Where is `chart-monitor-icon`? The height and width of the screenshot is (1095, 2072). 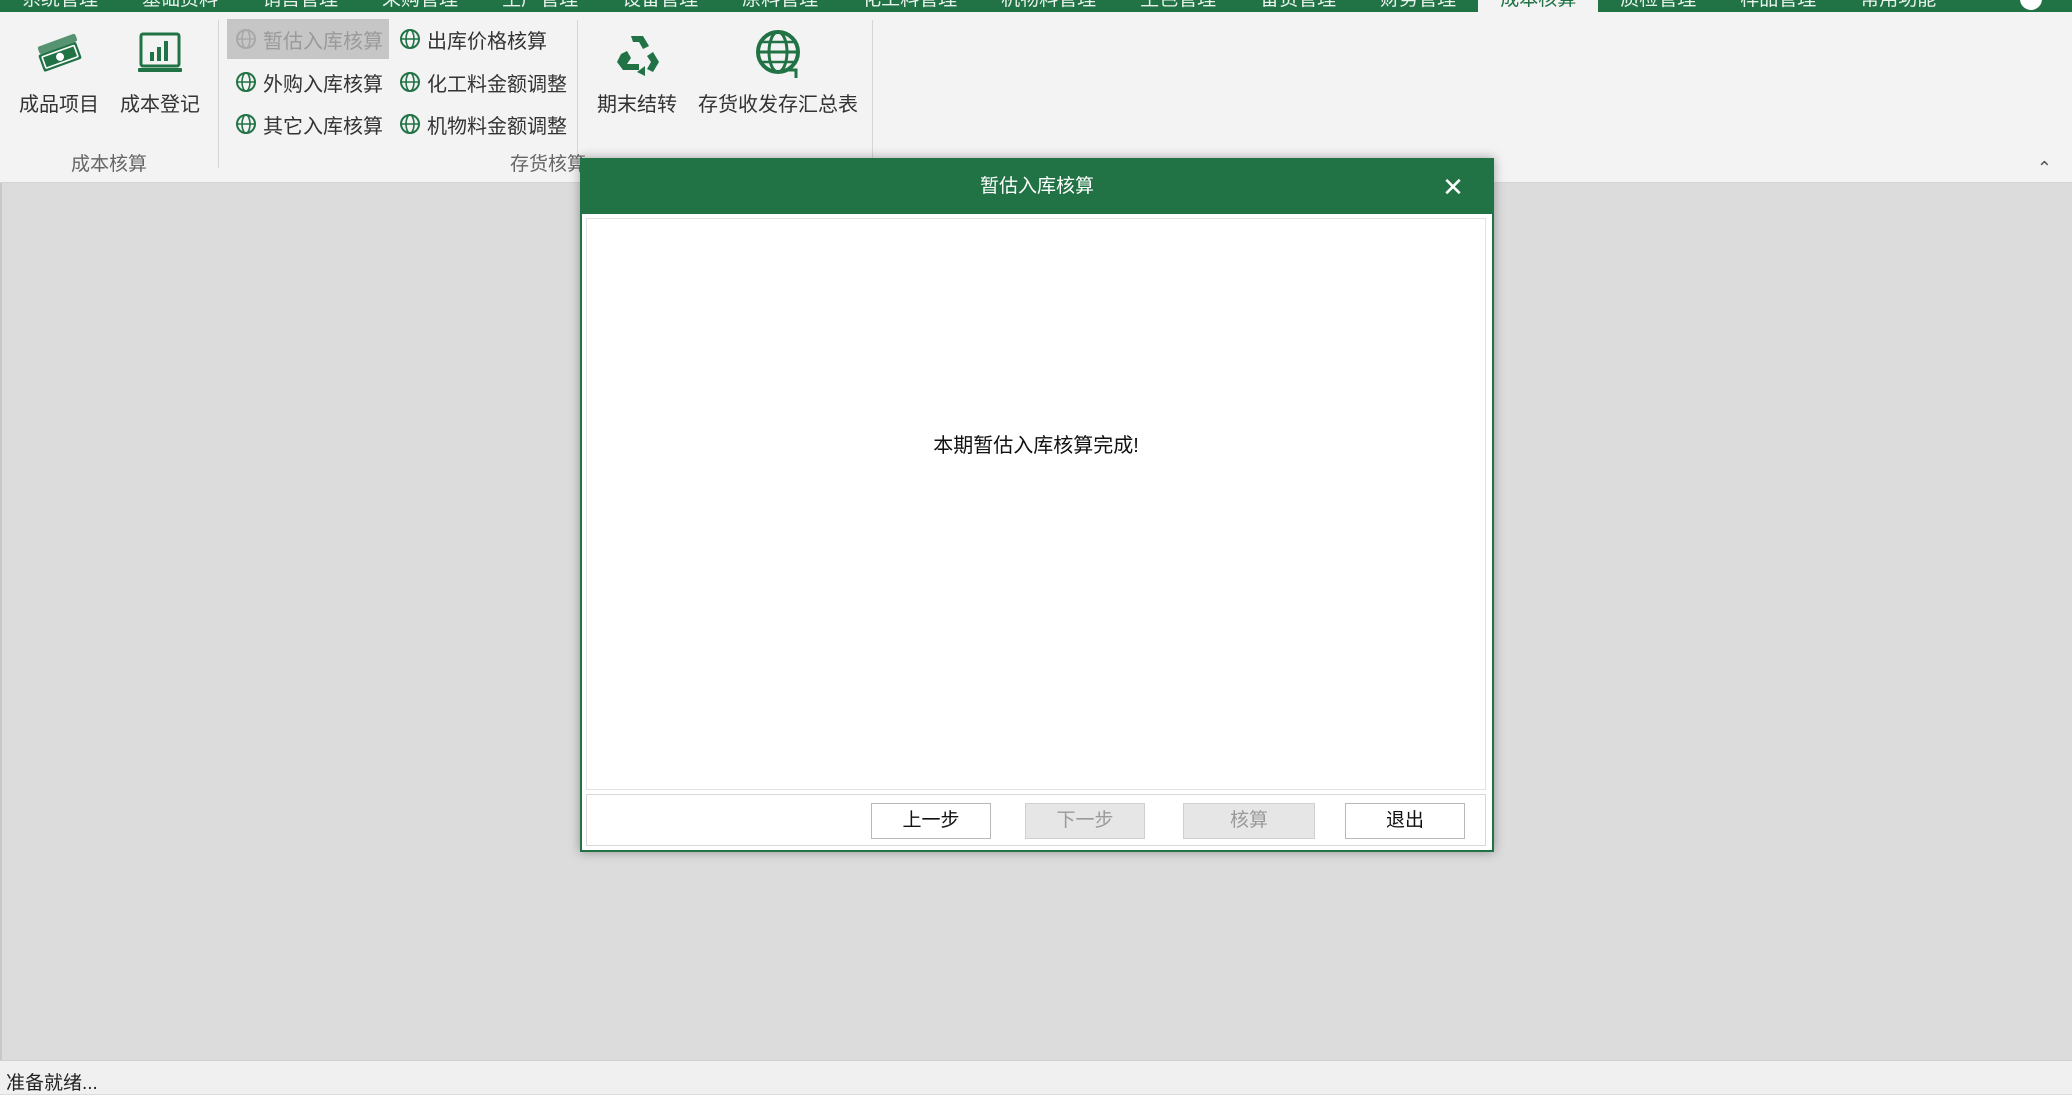 chart-monitor-icon is located at coordinates (160, 52).